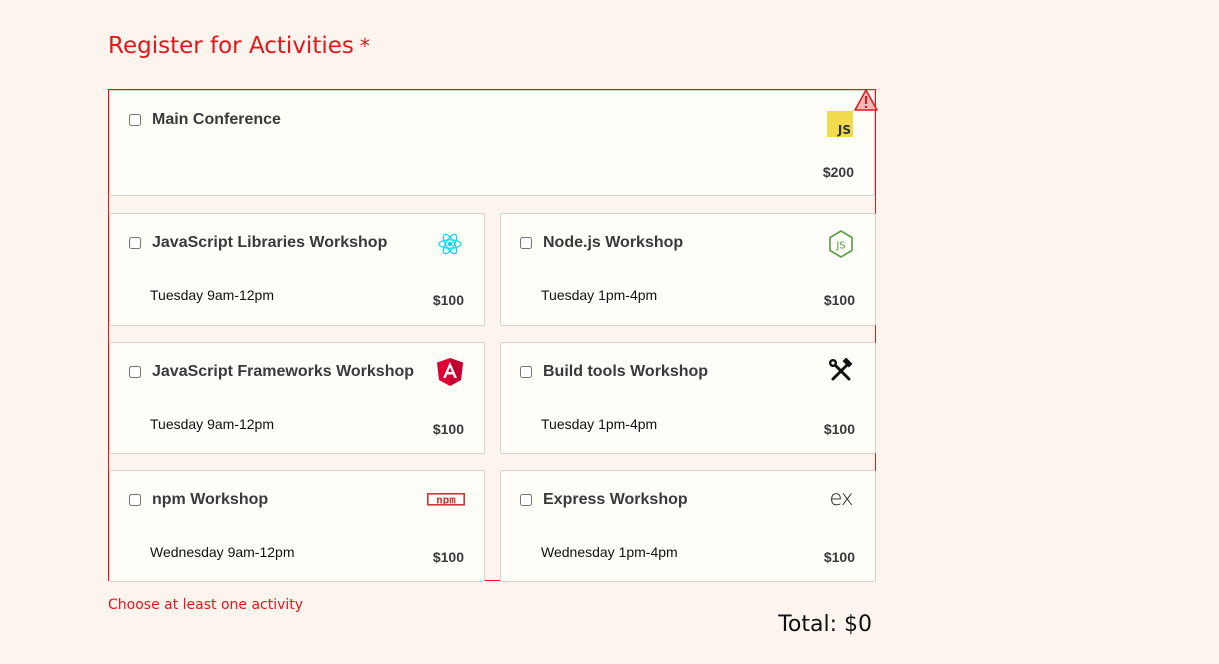 The image size is (1219, 664). What do you see at coordinates (283, 371) in the screenshot?
I see `activity-name: JavaScript Frameworks Workshop` at bounding box center [283, 371].